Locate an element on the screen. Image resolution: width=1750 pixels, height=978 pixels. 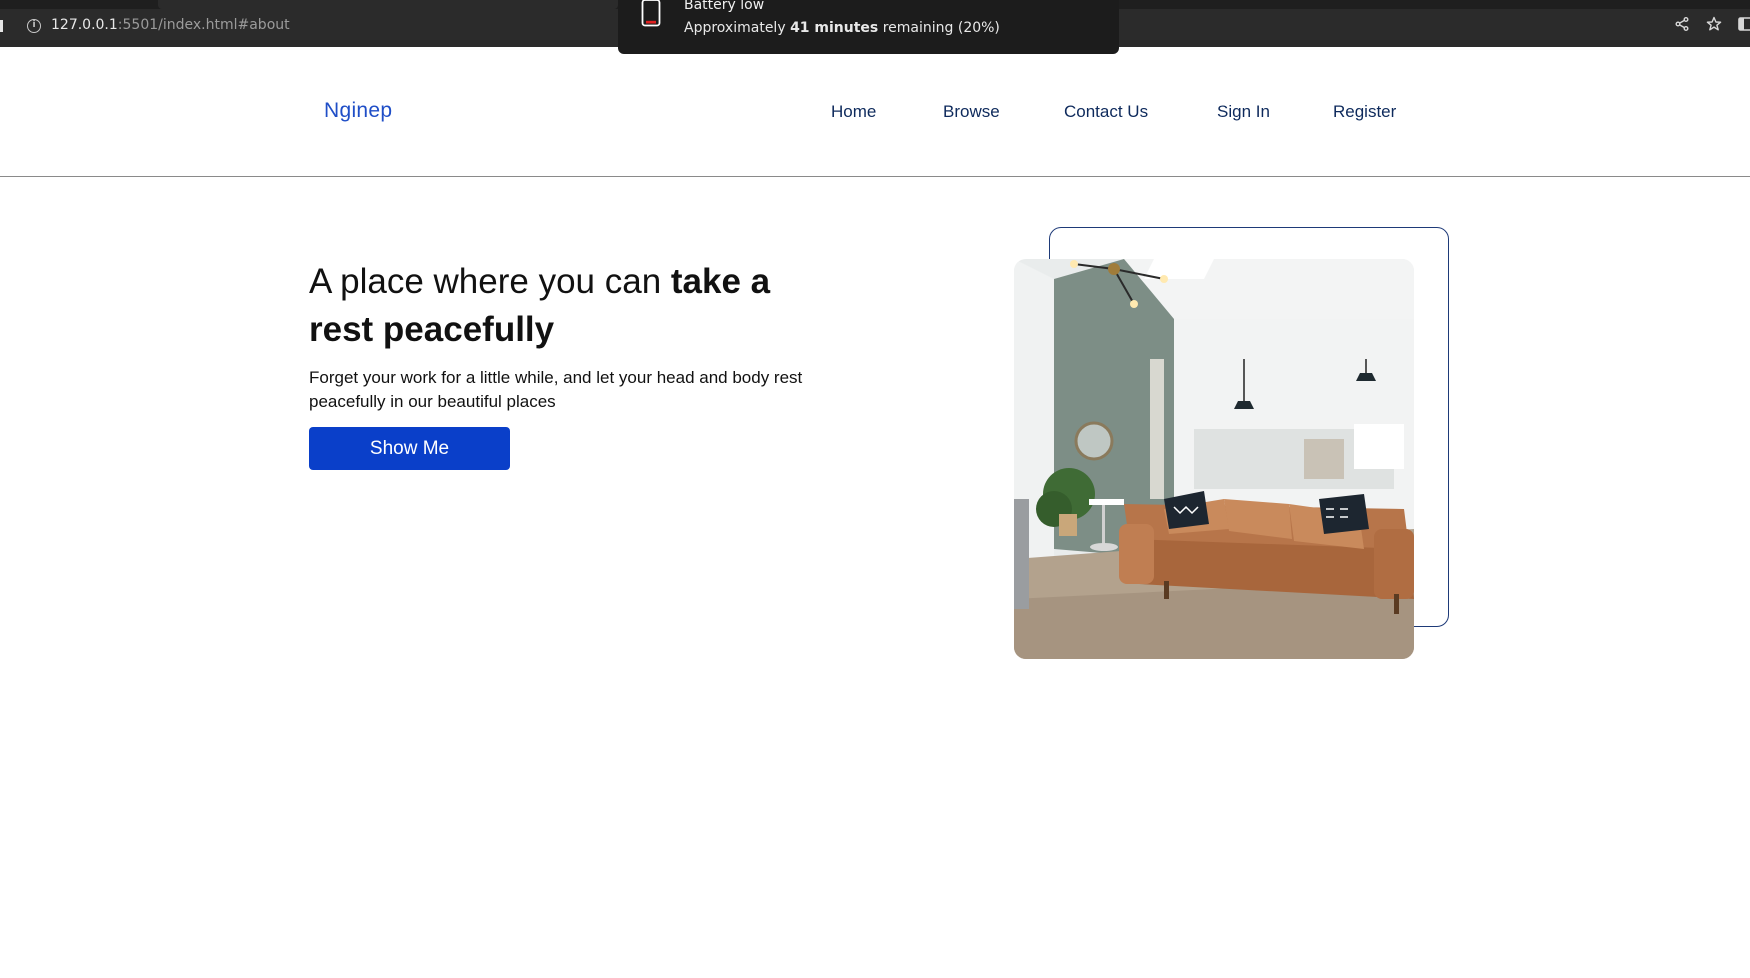
star-icon is located at coordinates (1714, 24).